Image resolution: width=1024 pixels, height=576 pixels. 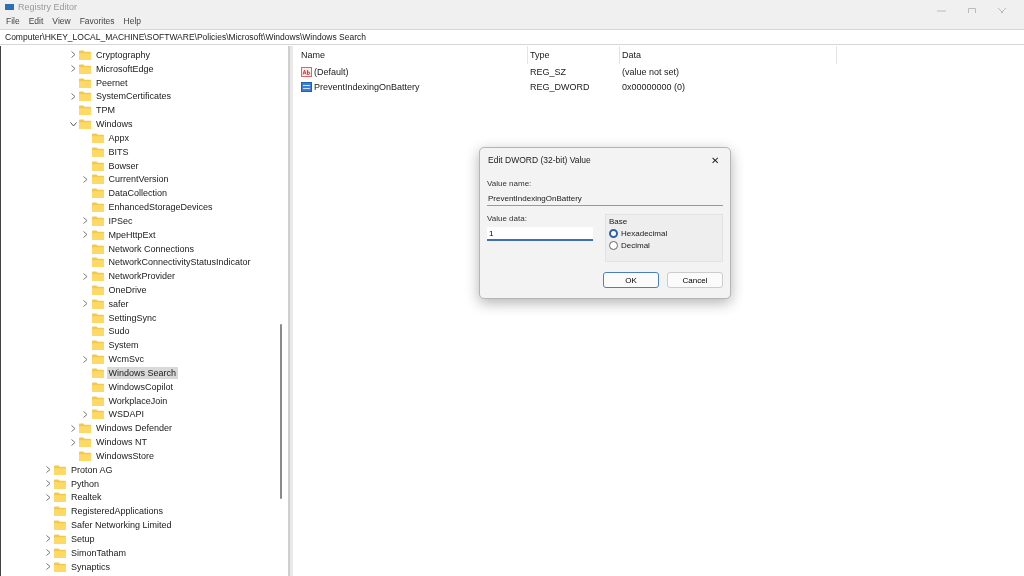 I want to click on tree-item: MicrosoftEdge, so click(x=125, y=68).